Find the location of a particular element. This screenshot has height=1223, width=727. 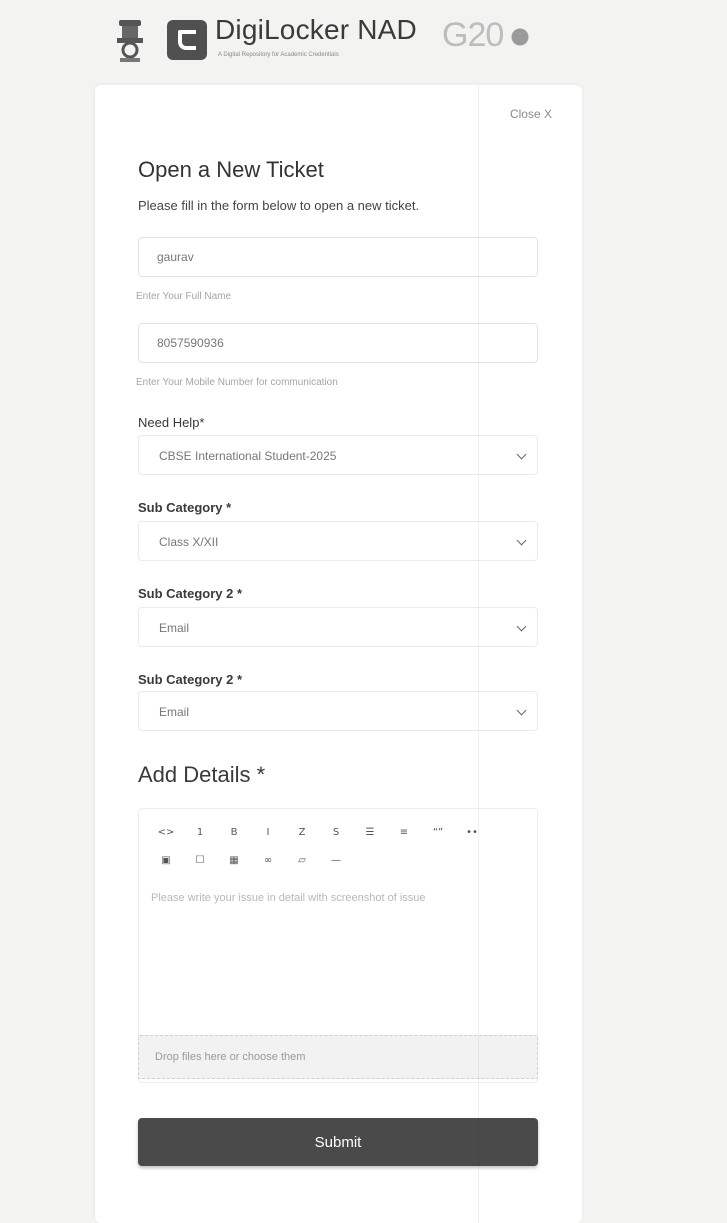

sub-category-label: Sub Category * is located at coordinates (185, 507).